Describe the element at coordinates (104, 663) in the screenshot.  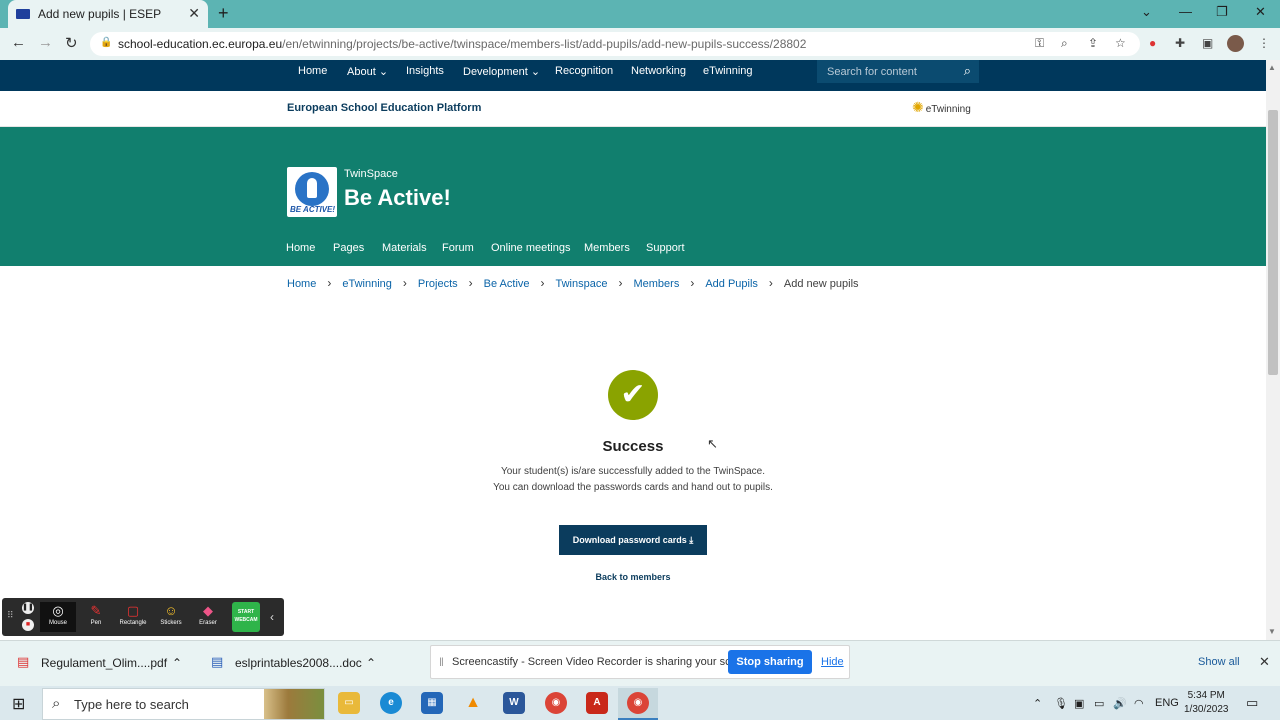
I see `download-item-pdf: Regulament_Olim....pdf` at that location.